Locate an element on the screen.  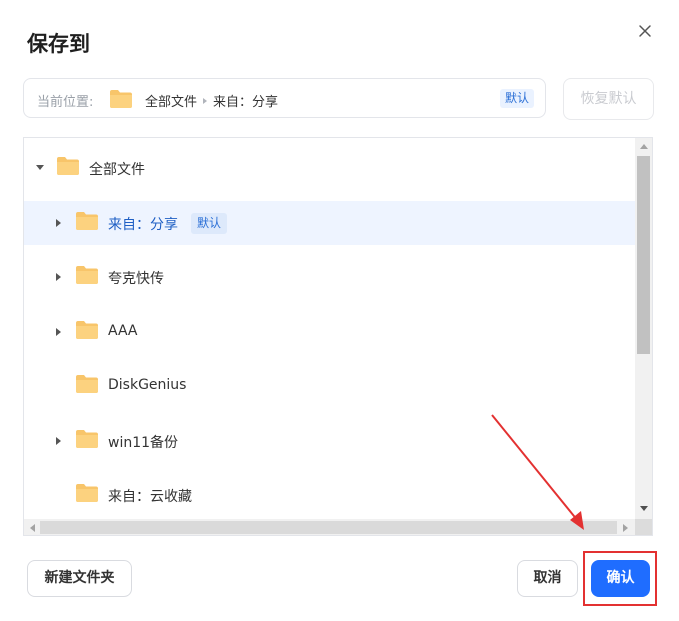
tree-item-label: 来自：分享 is located at coordinates (143, 225).